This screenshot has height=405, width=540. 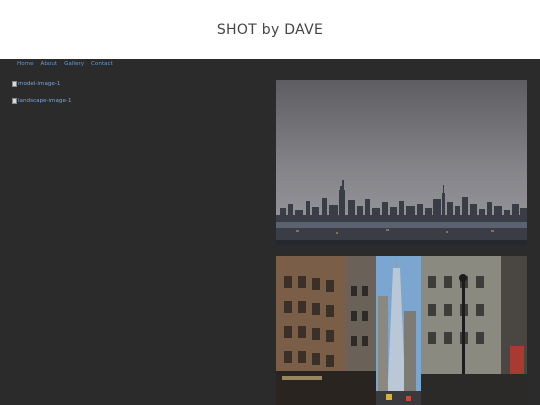 What do you see at coordinates (102, 64) in the screenshot?
I see `nav-contact-link: Contact` at bounding box center [102, 64].